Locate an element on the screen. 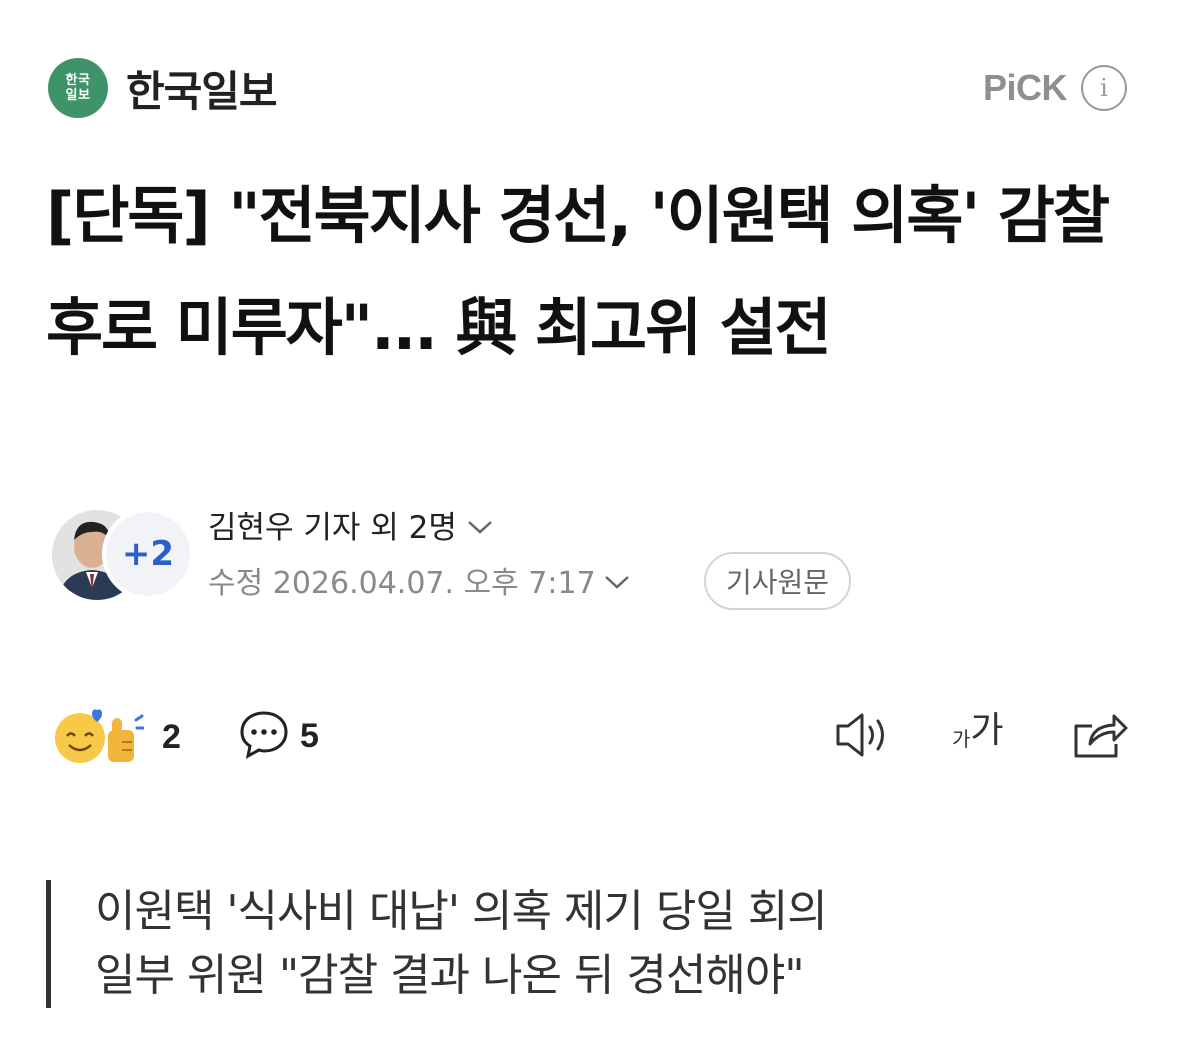 This screenshot has height=1063, width=1179. press-name: 한국일보 is located at coordinates (202, 88).